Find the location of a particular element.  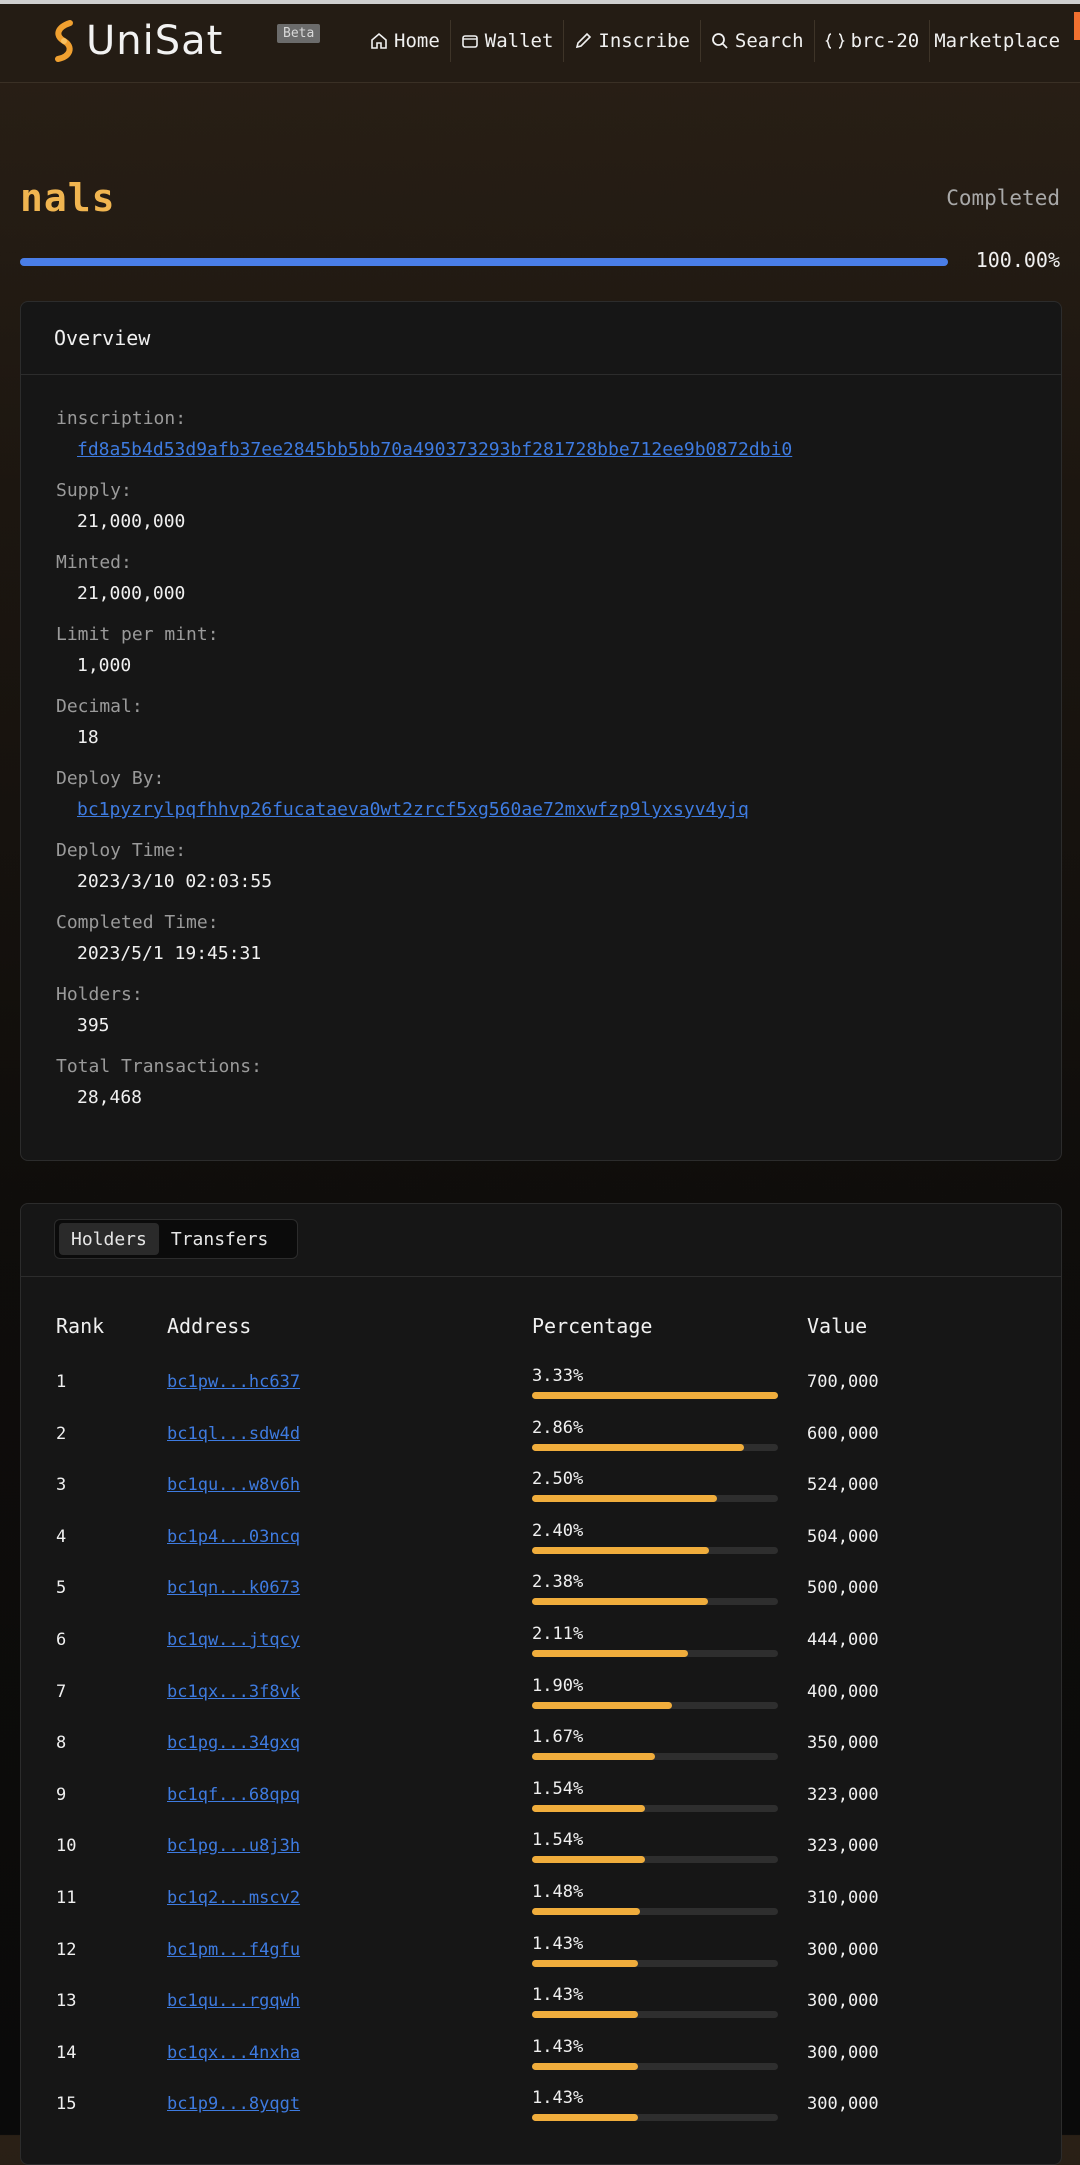

table-row: 2 bc1ql...sdw4d 2.86% 600,000 is located at coordinates (541, 1440).